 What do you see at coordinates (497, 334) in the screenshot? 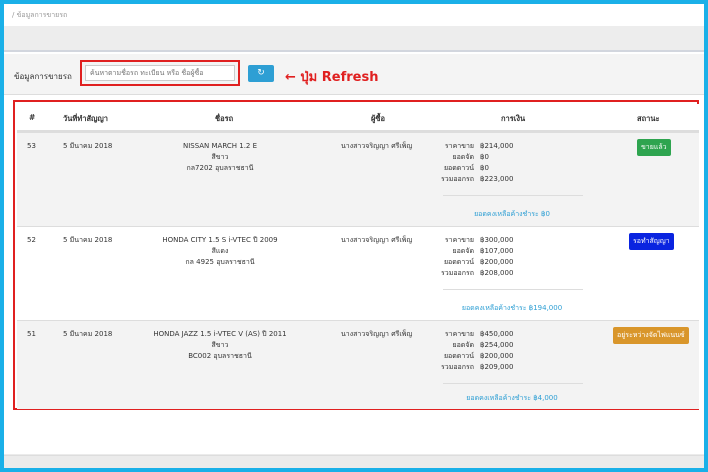
I see `price-value: ฿450,000` at bounding box center [497, 334].